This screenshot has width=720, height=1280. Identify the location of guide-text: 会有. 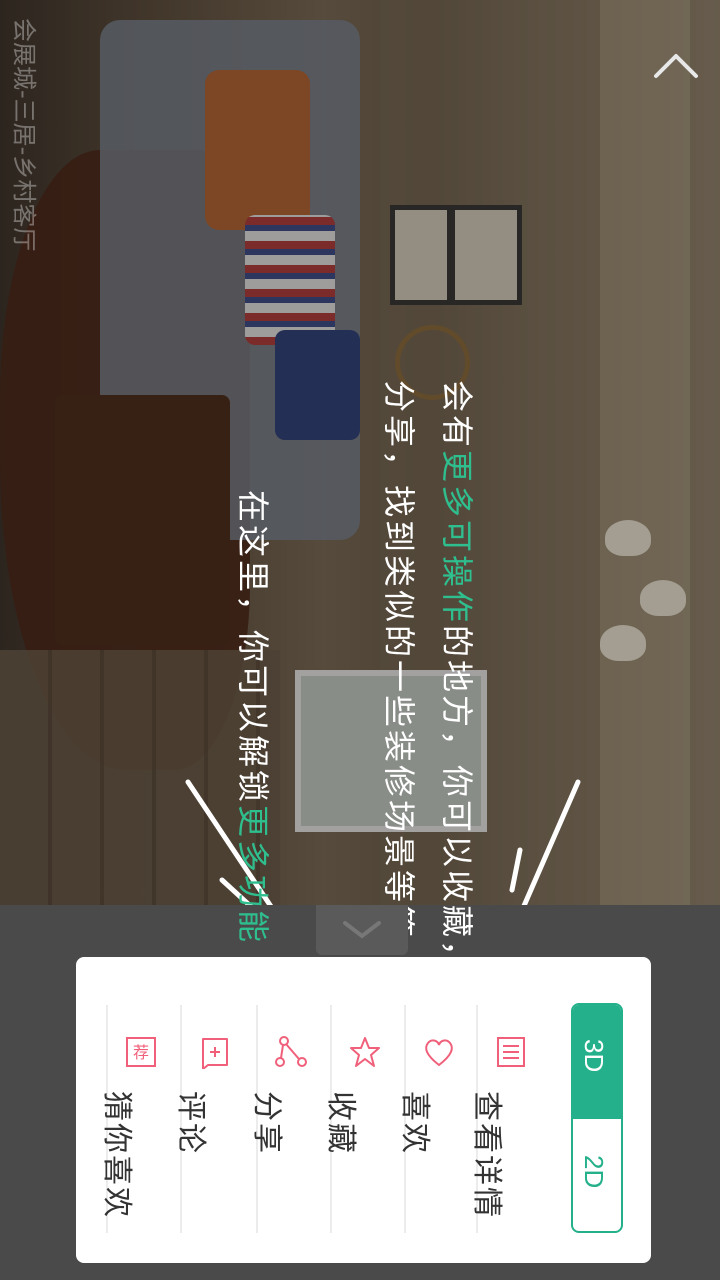
(457, 415).